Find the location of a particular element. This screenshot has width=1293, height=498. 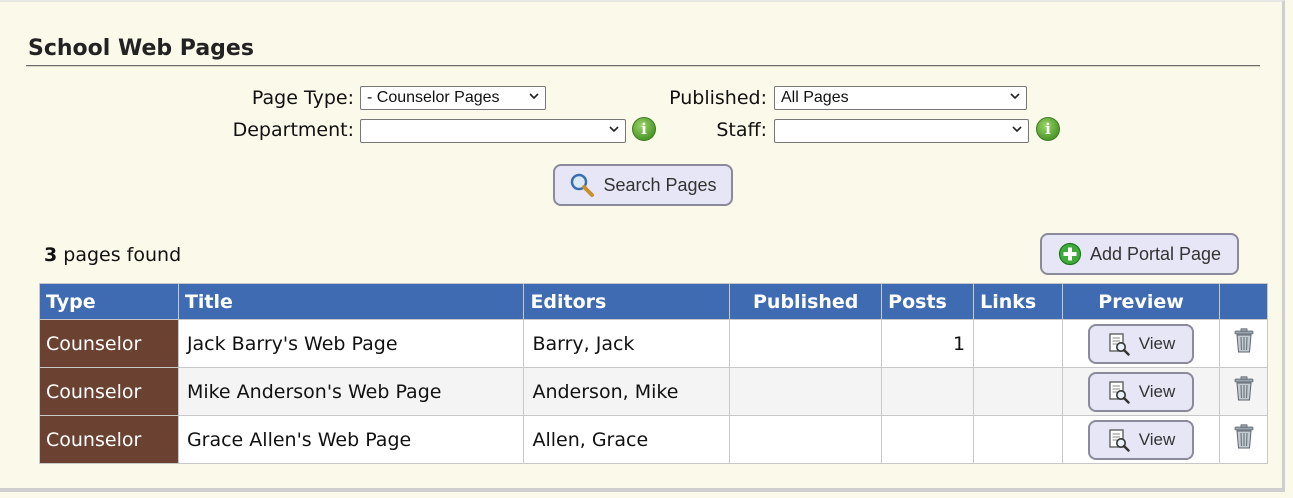

magnifier-icon is located at coordinates (583, 185).